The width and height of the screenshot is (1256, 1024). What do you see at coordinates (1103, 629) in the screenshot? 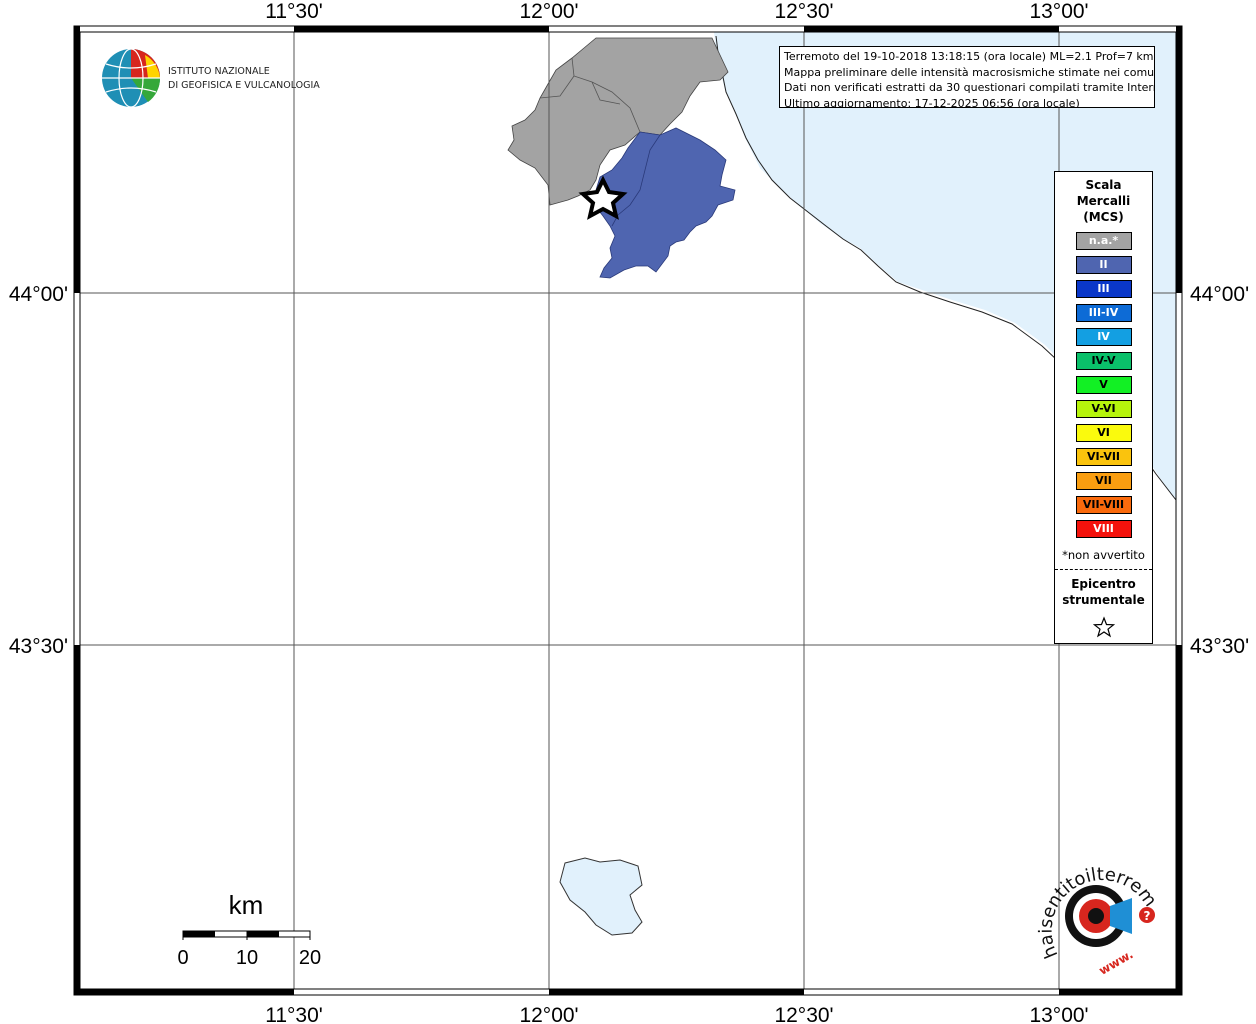
I see `legend-star-icon` at bounding box center [1103, 629].